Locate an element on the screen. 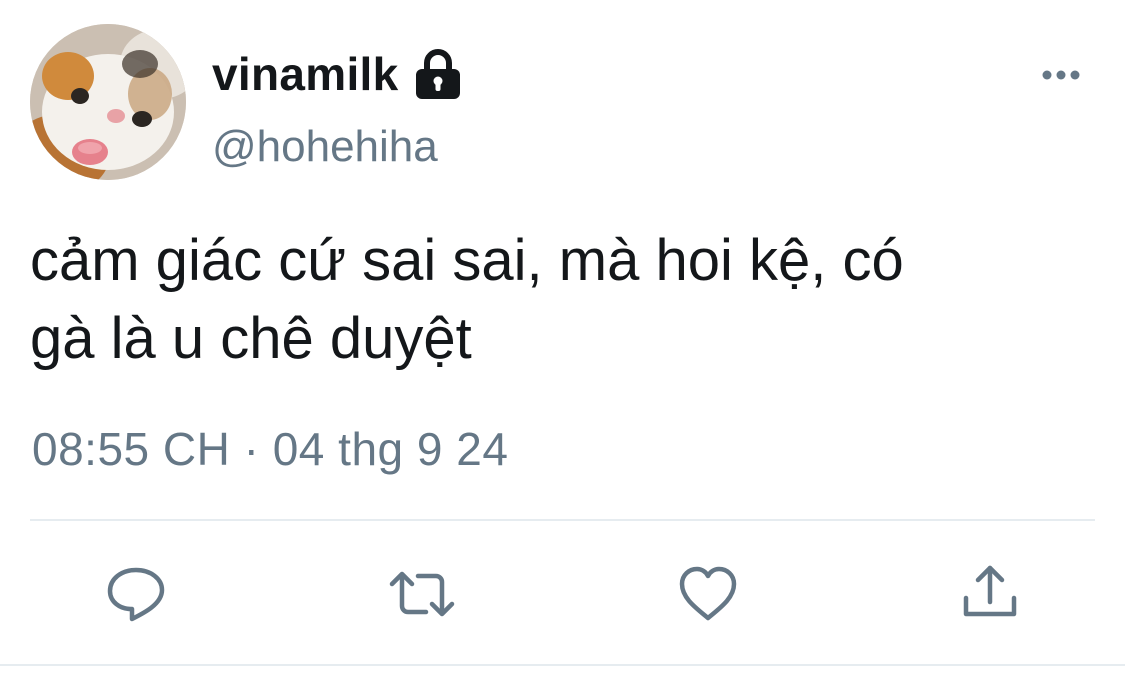 The height and width of the screenshot is (684, 1125). author-name-row: vinamilk is located at coordinates (337, 74).